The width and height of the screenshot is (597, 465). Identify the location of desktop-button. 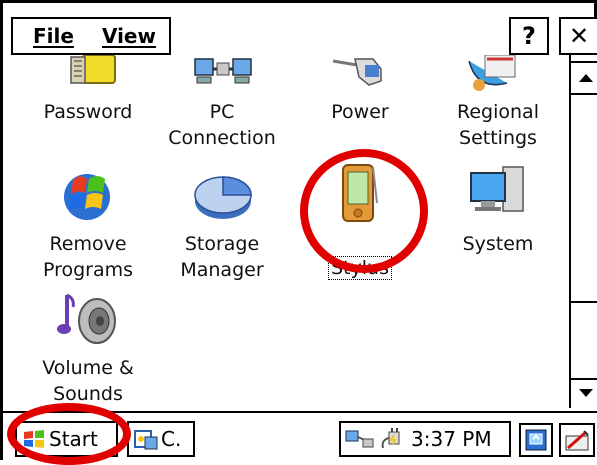
(536, 440).